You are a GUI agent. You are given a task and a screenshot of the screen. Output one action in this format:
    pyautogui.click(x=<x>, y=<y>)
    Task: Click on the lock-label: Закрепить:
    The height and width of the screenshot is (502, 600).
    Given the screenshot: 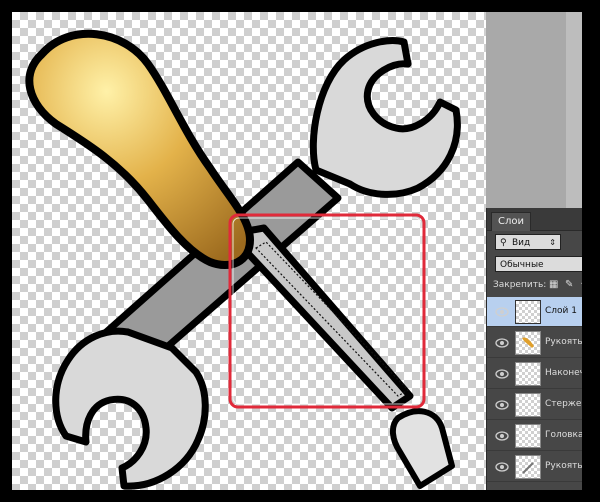 What is the action you would take?
    pyautogui.click(x=520, y=285)
    